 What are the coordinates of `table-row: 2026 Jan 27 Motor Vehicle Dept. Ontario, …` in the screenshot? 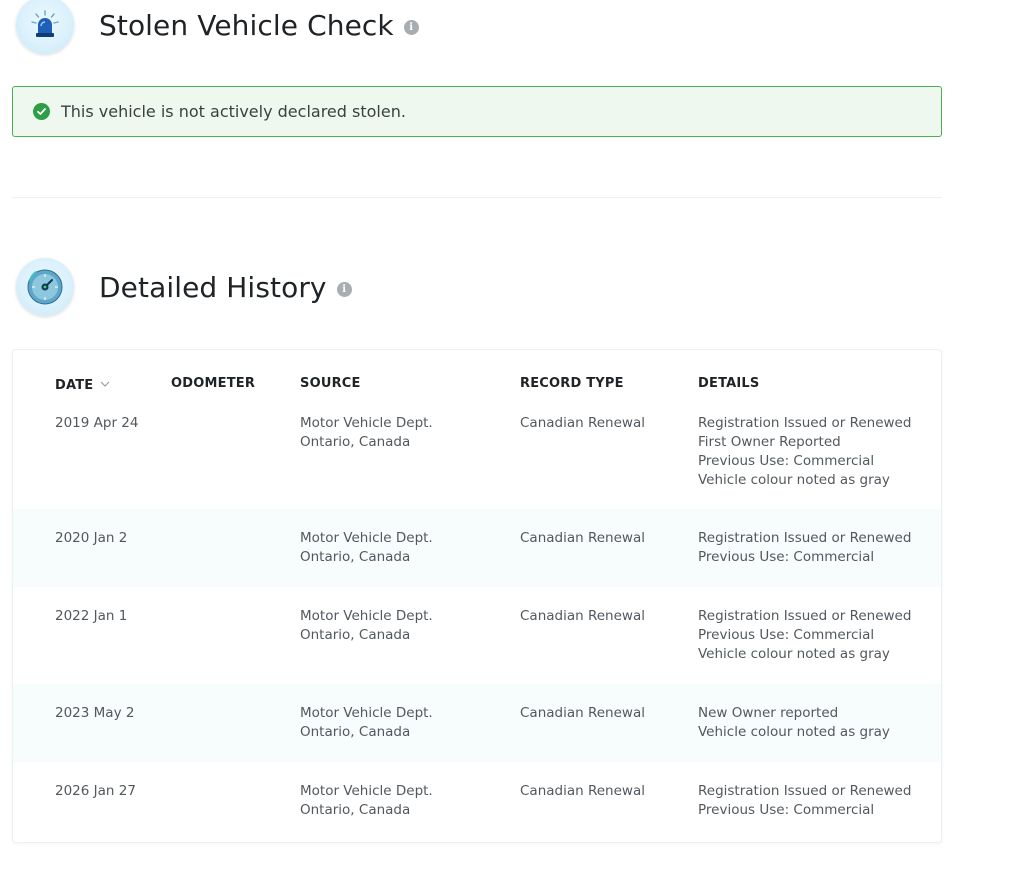 It's located at (477, 802).